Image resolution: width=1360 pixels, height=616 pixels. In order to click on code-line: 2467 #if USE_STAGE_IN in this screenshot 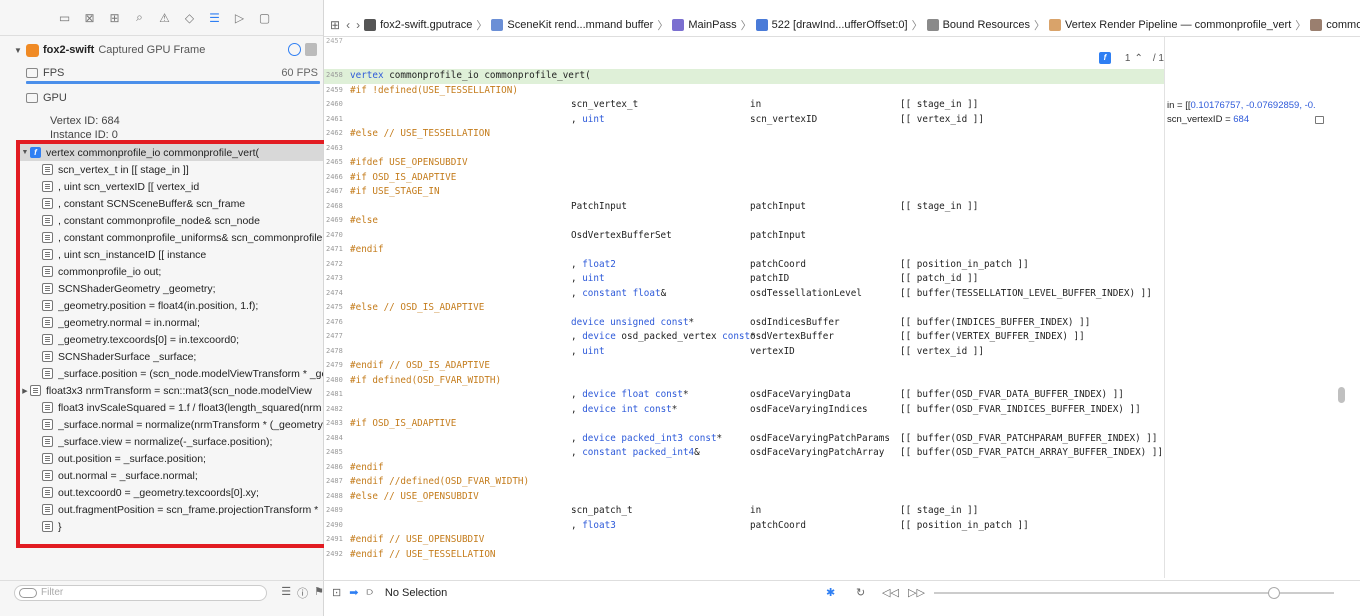, I will do `click(744, 192)`.